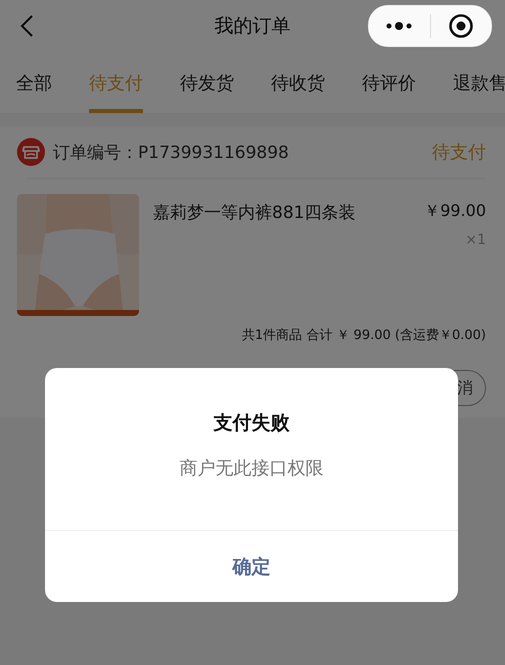 This screenshot has width=505, height=665. I want to click on tab: 待评价, so click(389, 82).